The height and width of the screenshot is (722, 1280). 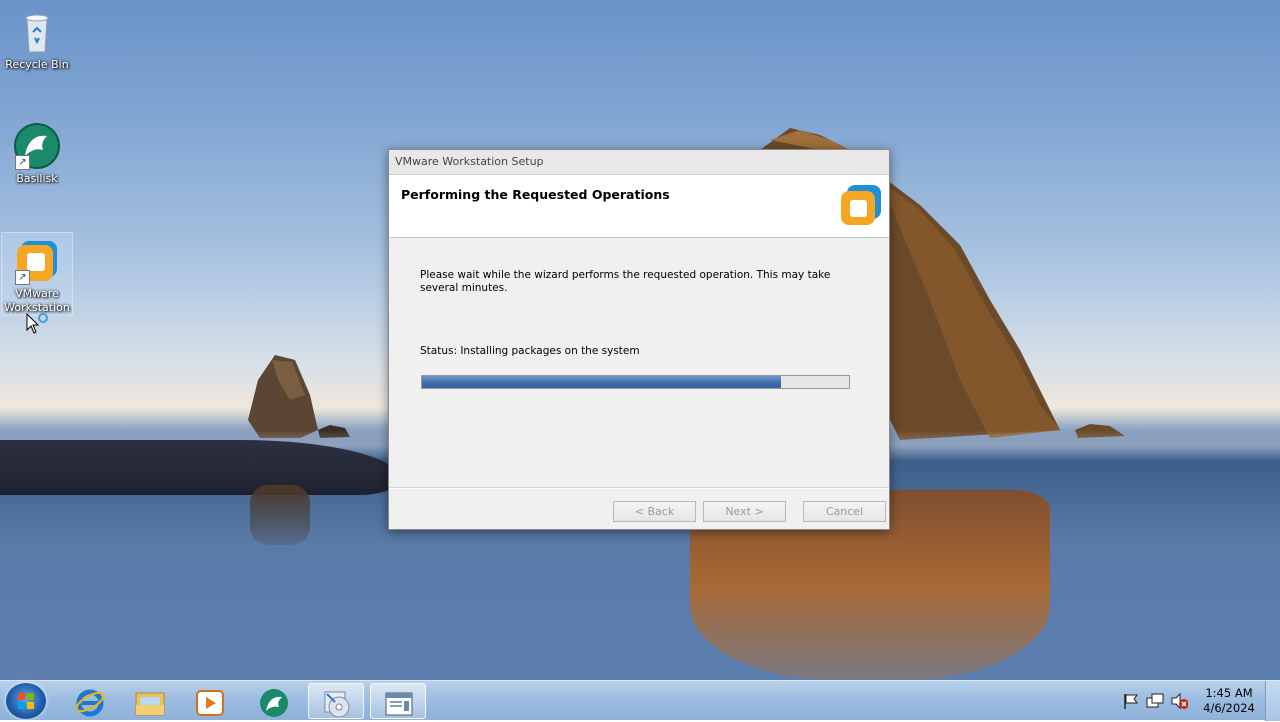 What do you see at coordinates (601, 382) in the screenshot?
I see `progress-fill` at bounding box center [601, 382].